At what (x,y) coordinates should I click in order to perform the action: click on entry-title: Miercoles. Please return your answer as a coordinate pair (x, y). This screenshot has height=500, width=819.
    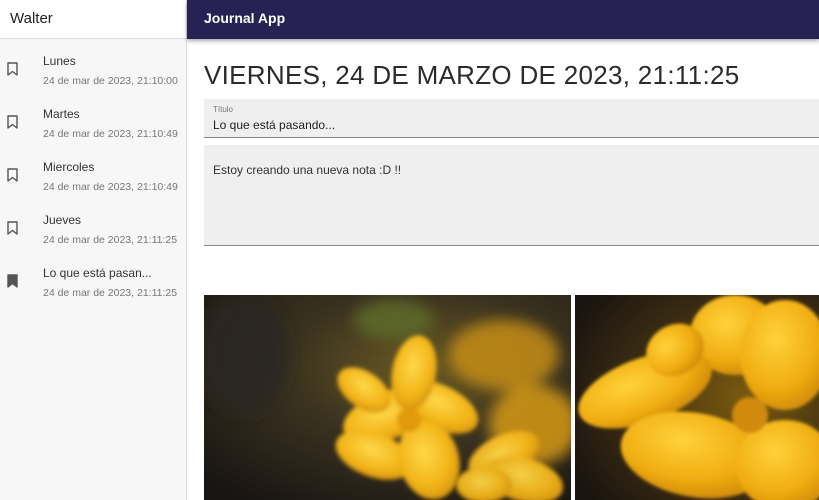
    Looking at the image, I should click on (69, 167).